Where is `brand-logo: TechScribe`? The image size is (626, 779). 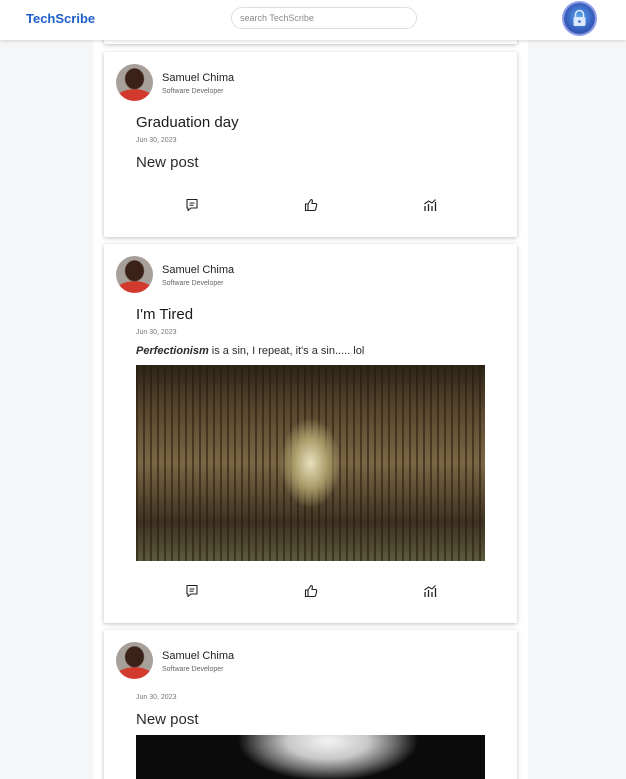 brand-logo: TechScribe is located at coordinates (60, 18).